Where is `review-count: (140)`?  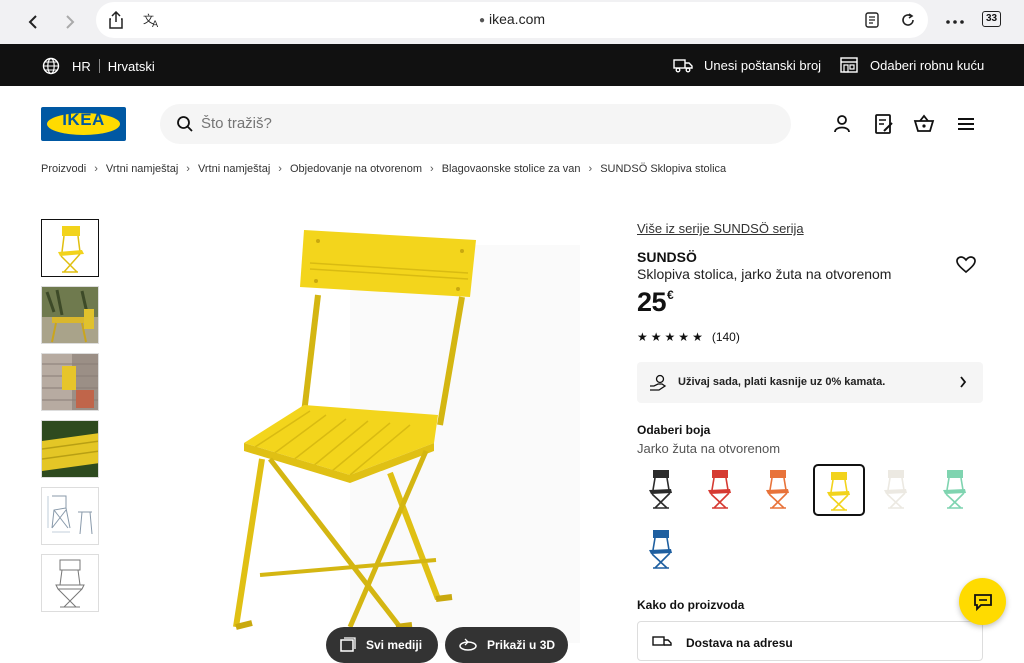
review-count: (140) is located at coordinates (725, 337).